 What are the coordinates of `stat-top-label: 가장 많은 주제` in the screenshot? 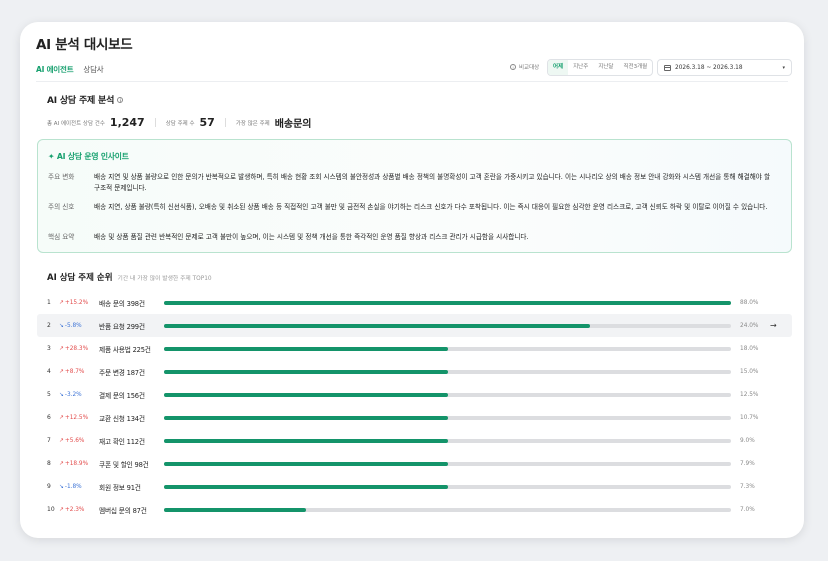 It's located at (252, 123).